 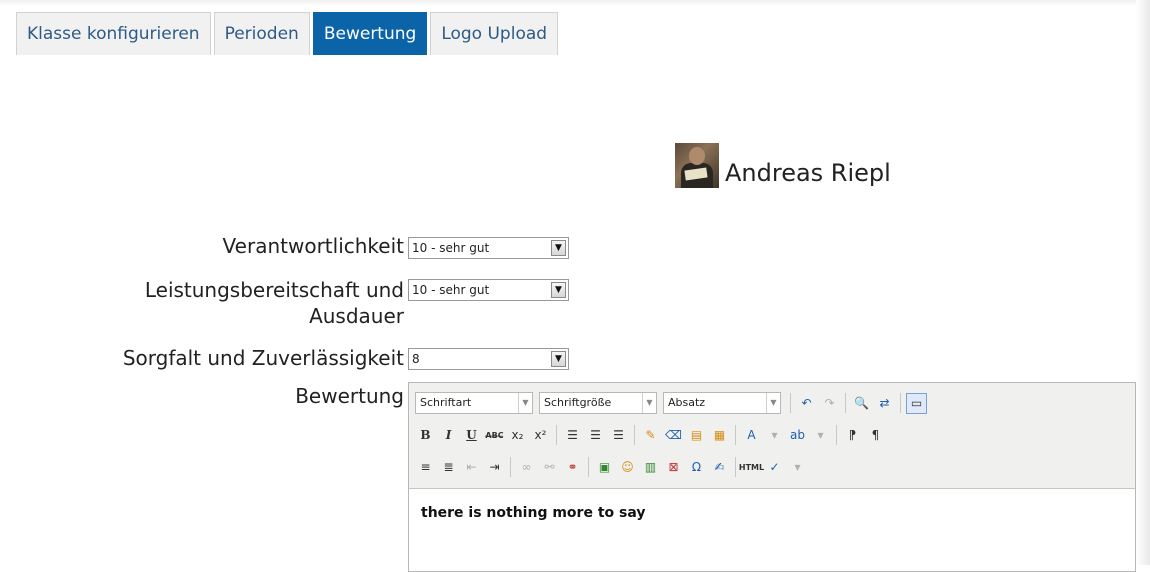 I want to click on eraser-icon: ⌫, so click(x=673, y=435).